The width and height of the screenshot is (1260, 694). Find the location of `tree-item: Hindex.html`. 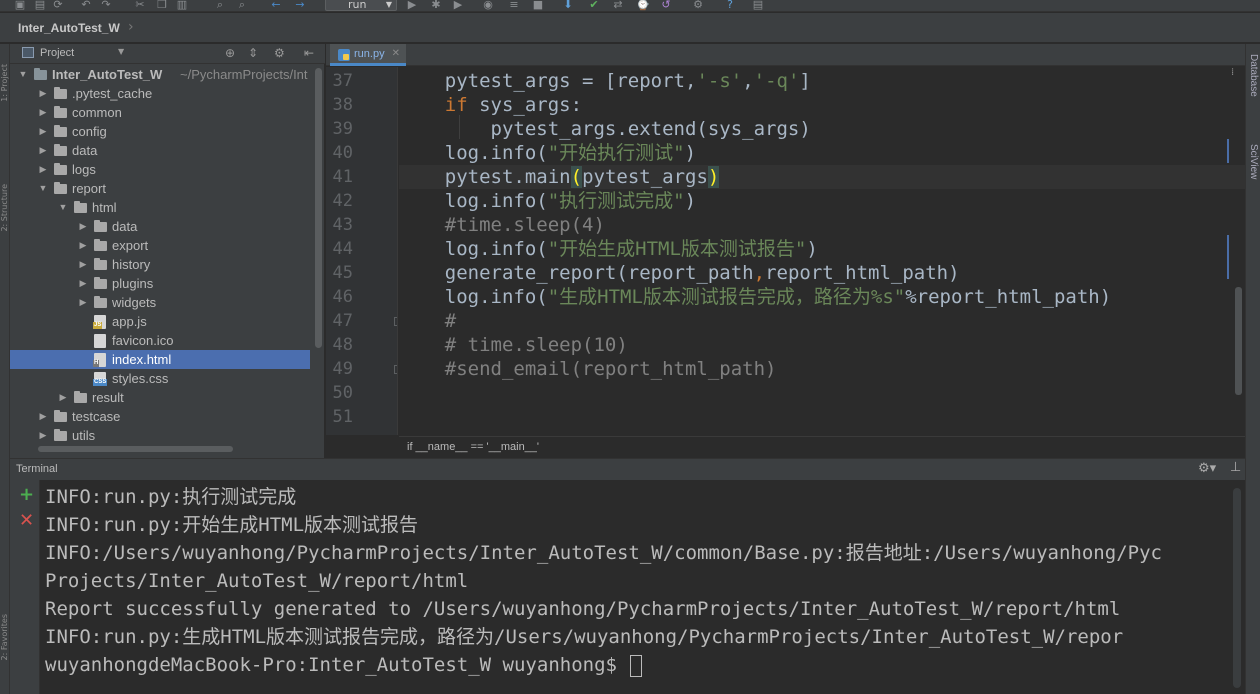

tree-item: Hindex.html is located at coordinates (160, 359).